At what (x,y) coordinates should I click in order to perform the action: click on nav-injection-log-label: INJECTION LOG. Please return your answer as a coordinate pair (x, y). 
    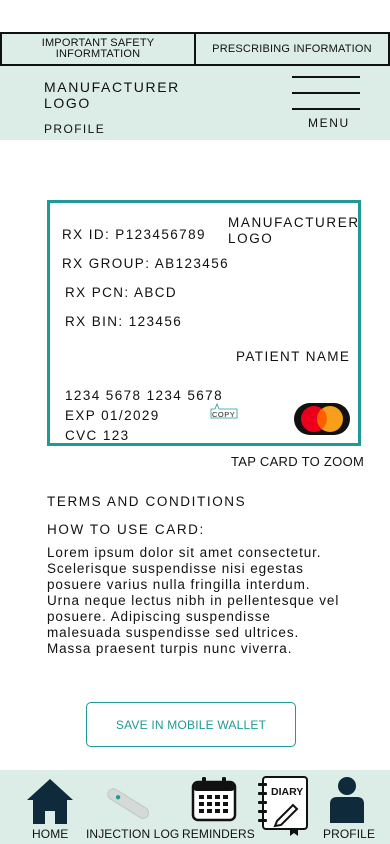
    Looking at the image, I should click on (133, 834).